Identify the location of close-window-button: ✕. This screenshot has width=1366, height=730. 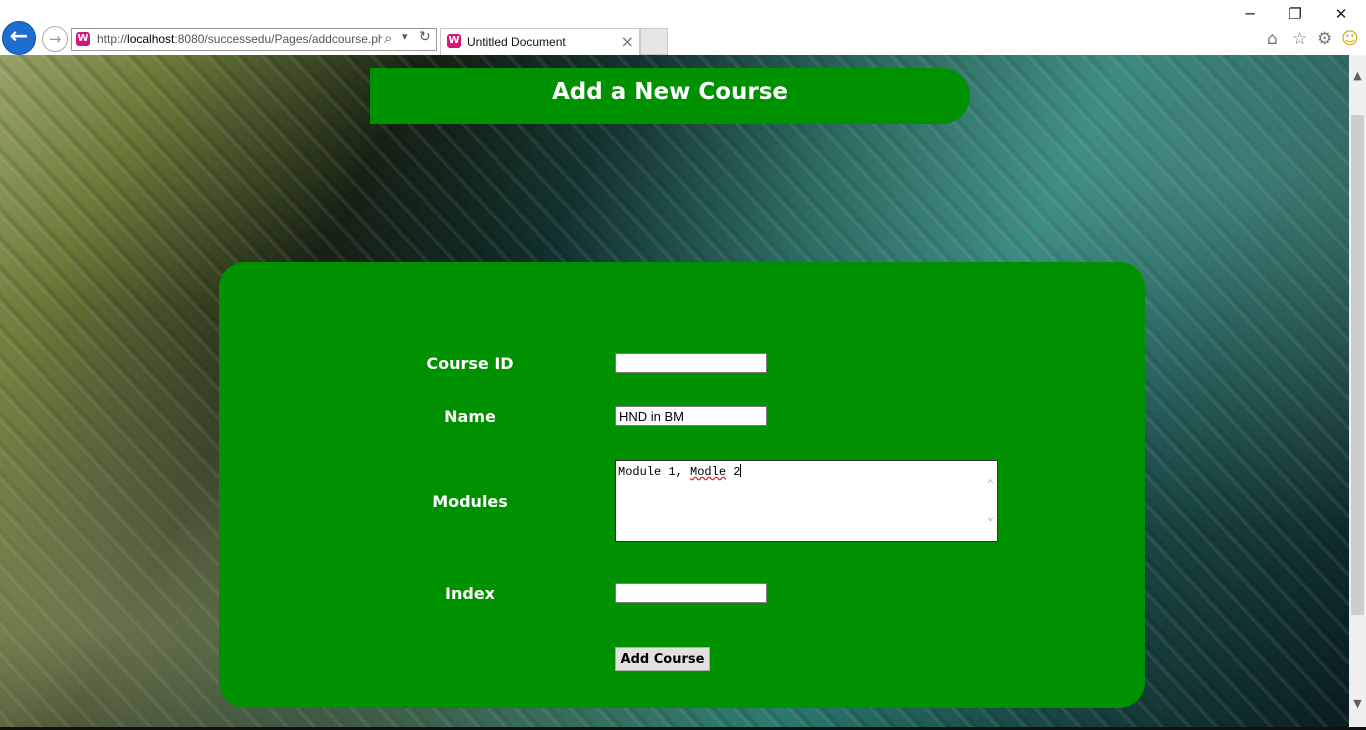
(1341, 14).